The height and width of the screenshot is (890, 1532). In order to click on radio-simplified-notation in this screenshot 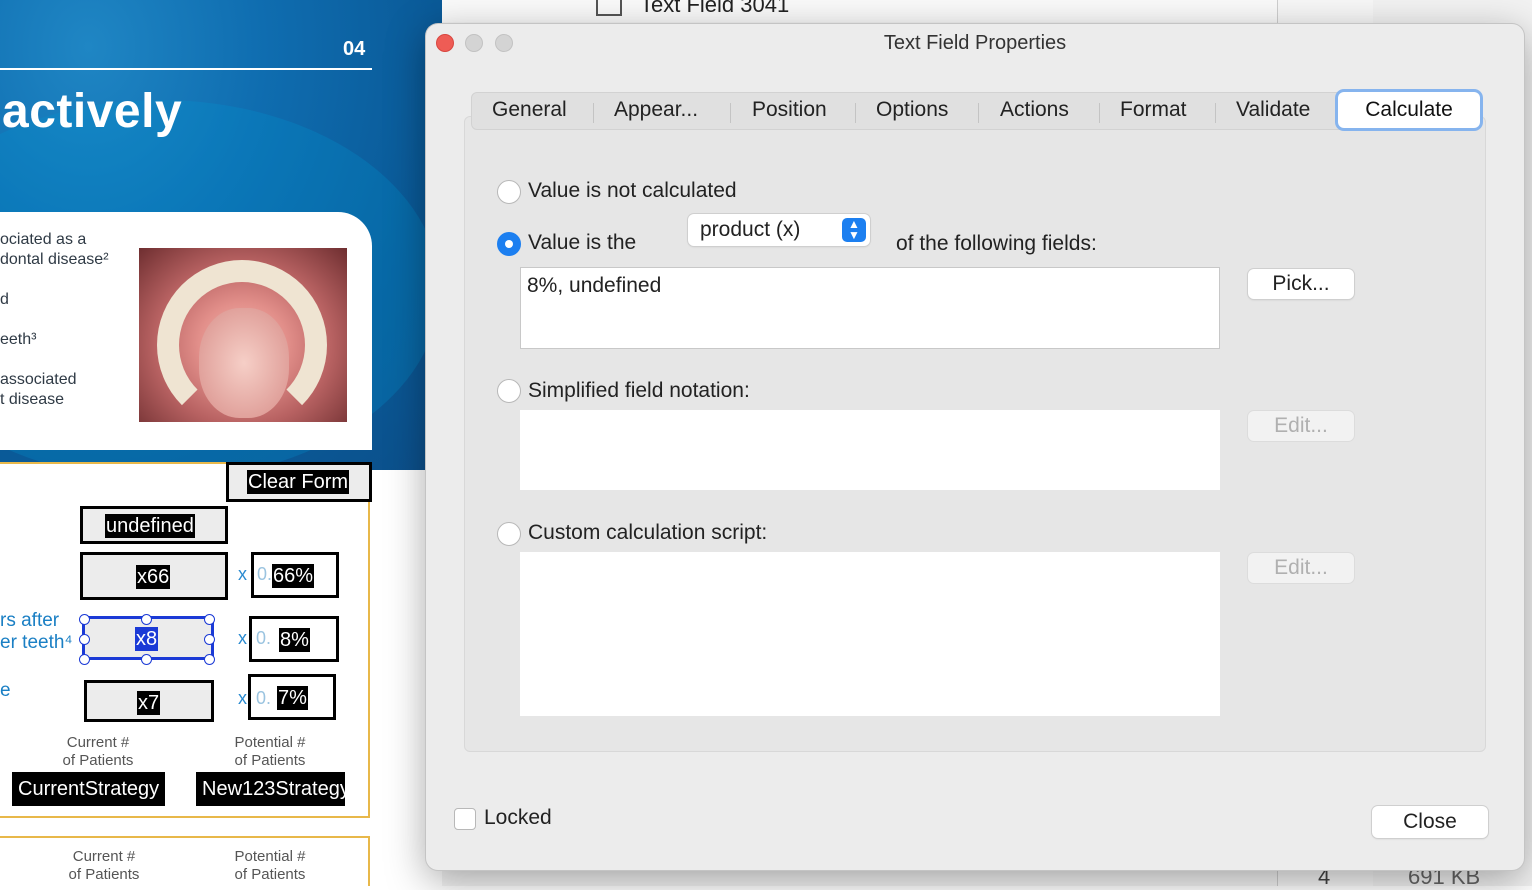, I will do `click(509, 391)`.